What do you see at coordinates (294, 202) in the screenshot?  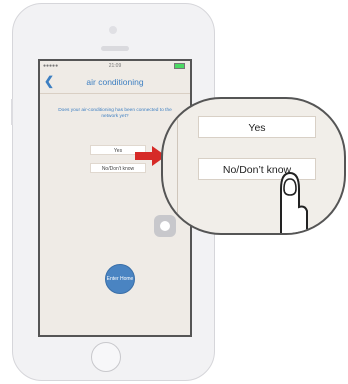 I see `finger-tap-icon` at bounding box center [294, 202].